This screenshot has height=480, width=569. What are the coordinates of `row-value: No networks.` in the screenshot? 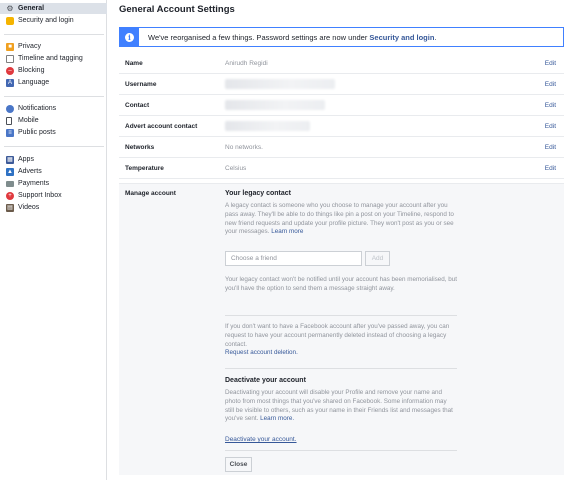 It's located at (244, 147).